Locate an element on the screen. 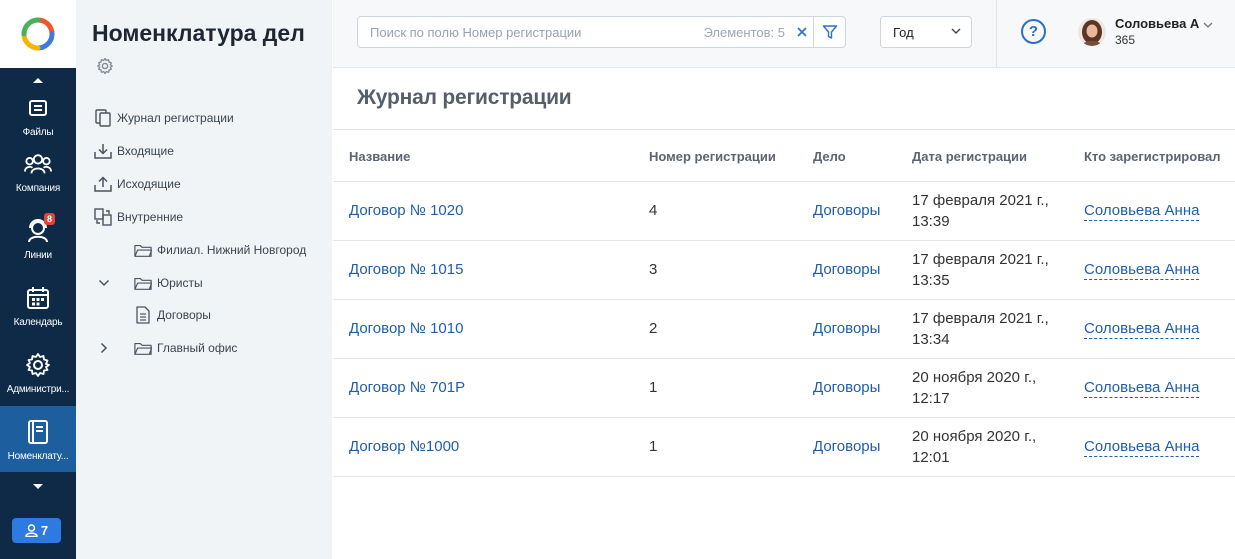 The width and height of the screenshot is (1235, 559). tree-expand-lawyers is located at coordinates (104, 283).